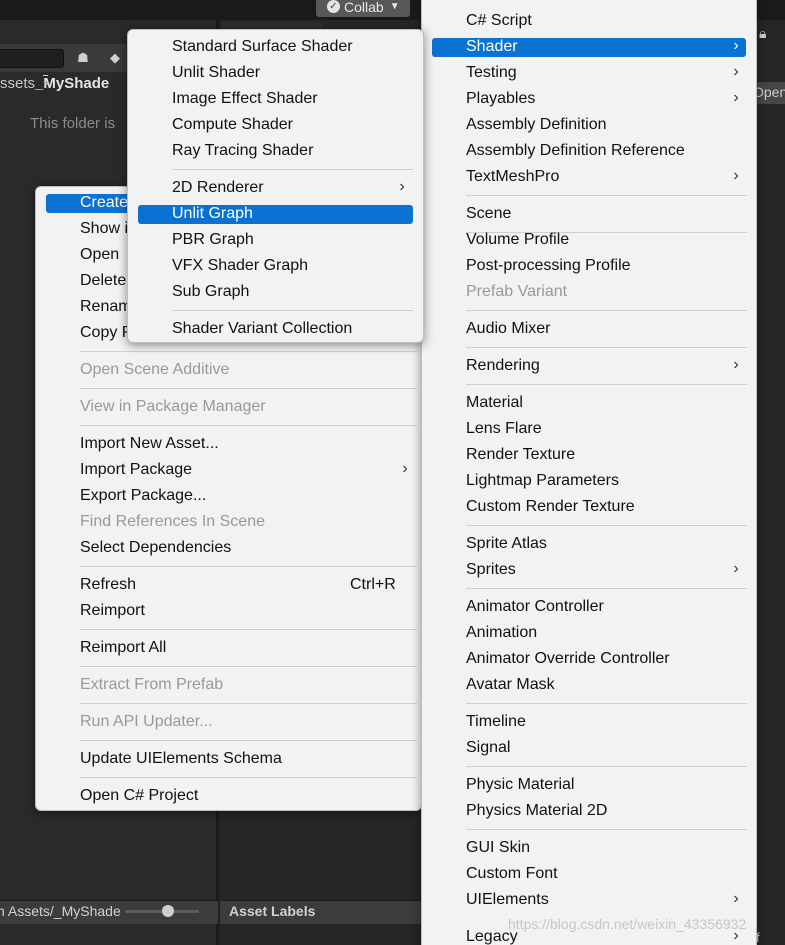  What do you see at coordinates (83, 58) in the screenshot?
I see `filter-by-type-icon: ☗` at bounding box center [83, 58].